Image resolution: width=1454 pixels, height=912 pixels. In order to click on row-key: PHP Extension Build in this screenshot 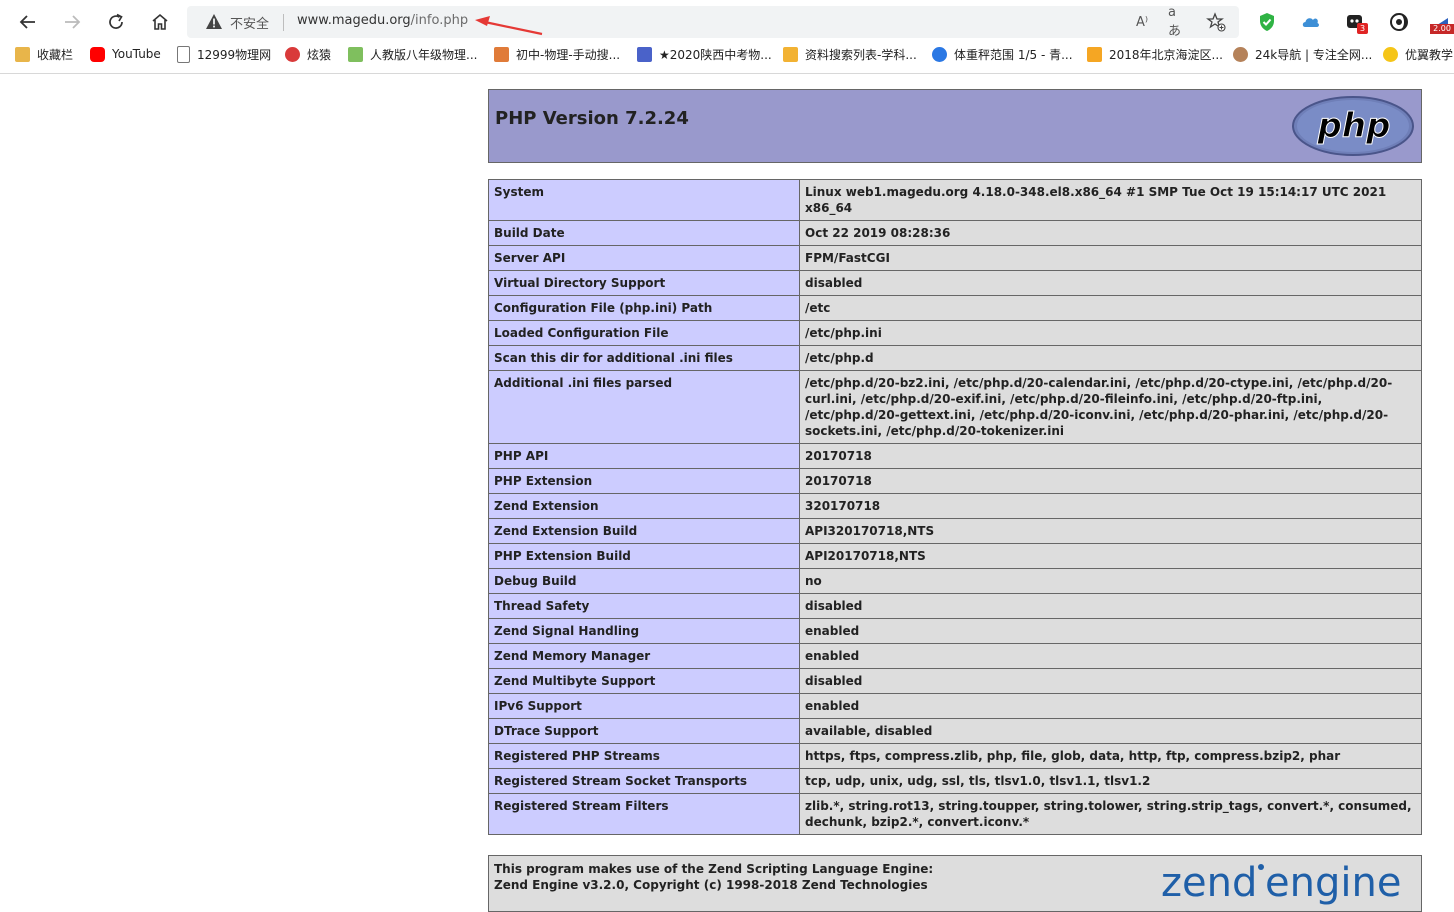, I will do `click(644, 556)`.